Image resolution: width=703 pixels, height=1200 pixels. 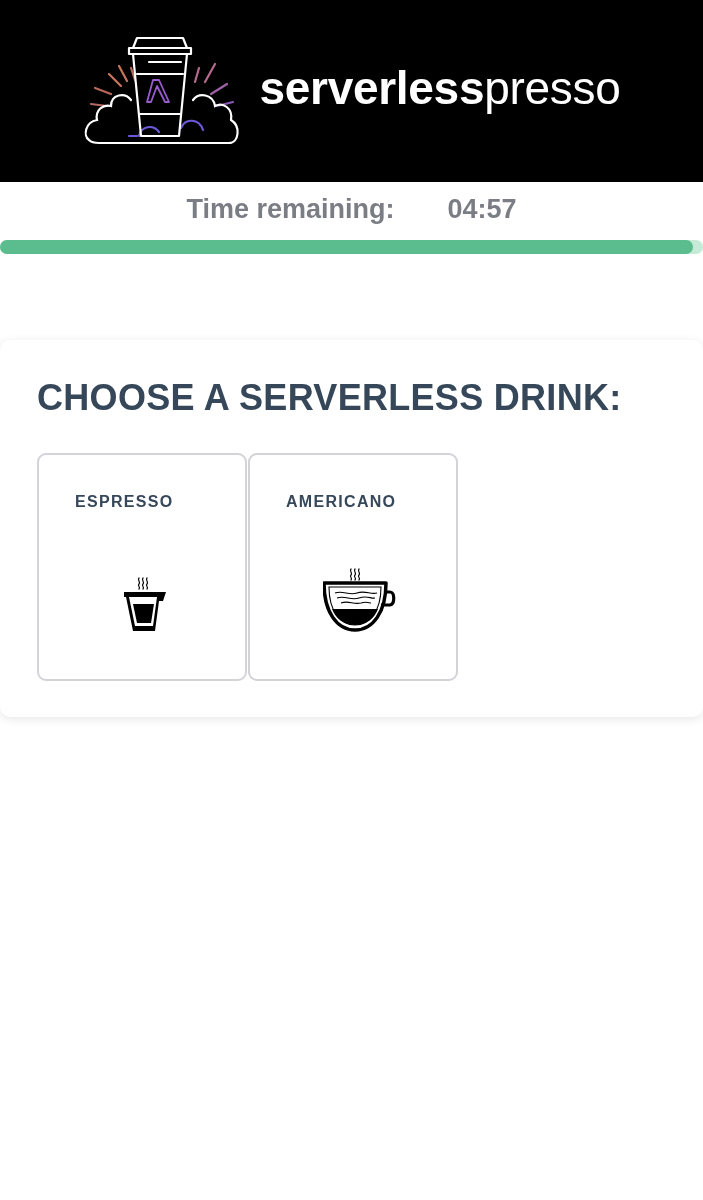 What do you see at coordinates (330, 398) in the screenshot?
I see `panel-heading: CHOOSE A SERVERLESS DRINK:` at bounding box center [330, 398].